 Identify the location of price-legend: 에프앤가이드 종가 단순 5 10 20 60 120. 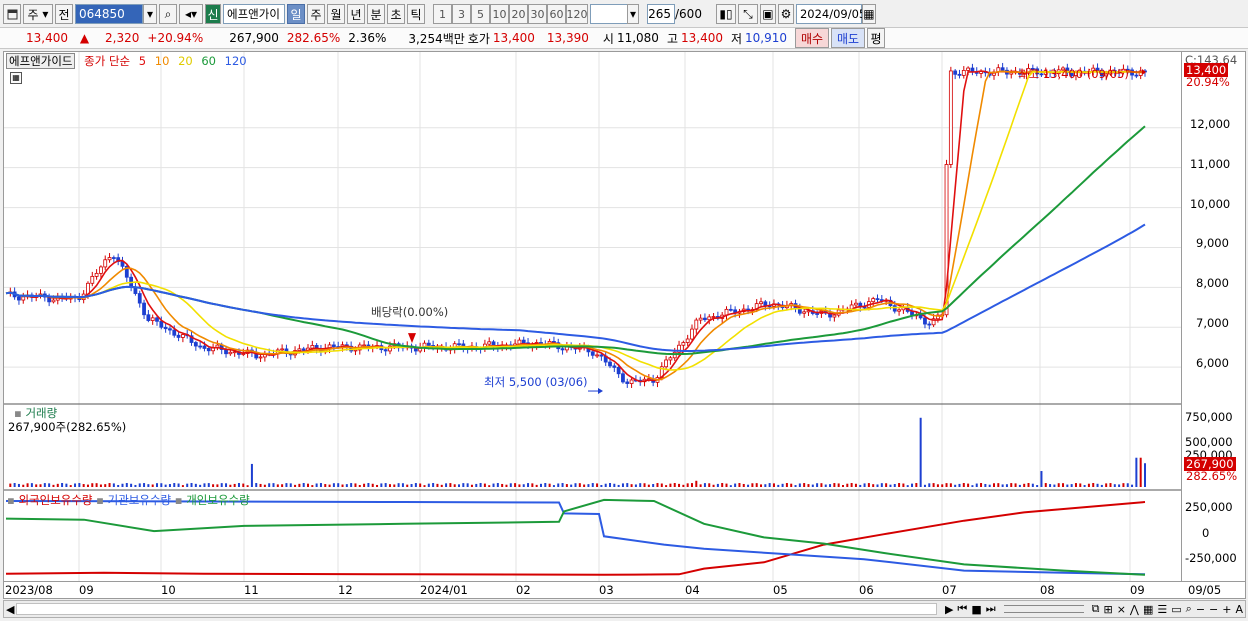
(129, 61).